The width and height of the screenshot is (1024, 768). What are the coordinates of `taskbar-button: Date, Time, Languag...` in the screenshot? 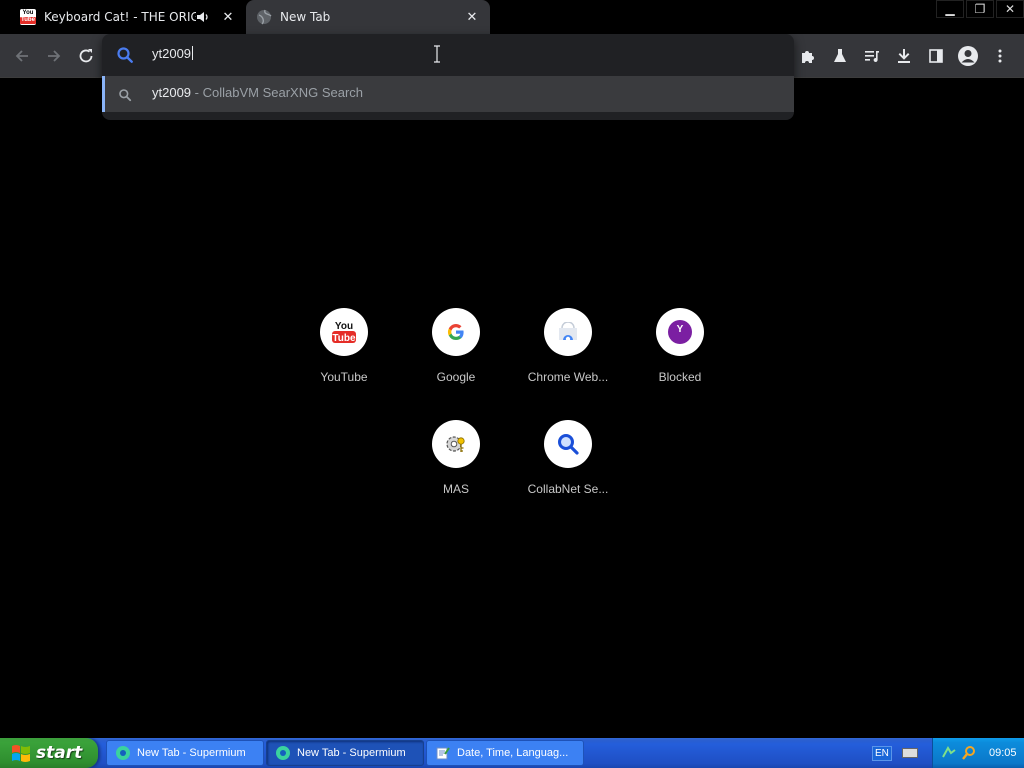 It's located at (505, 753).